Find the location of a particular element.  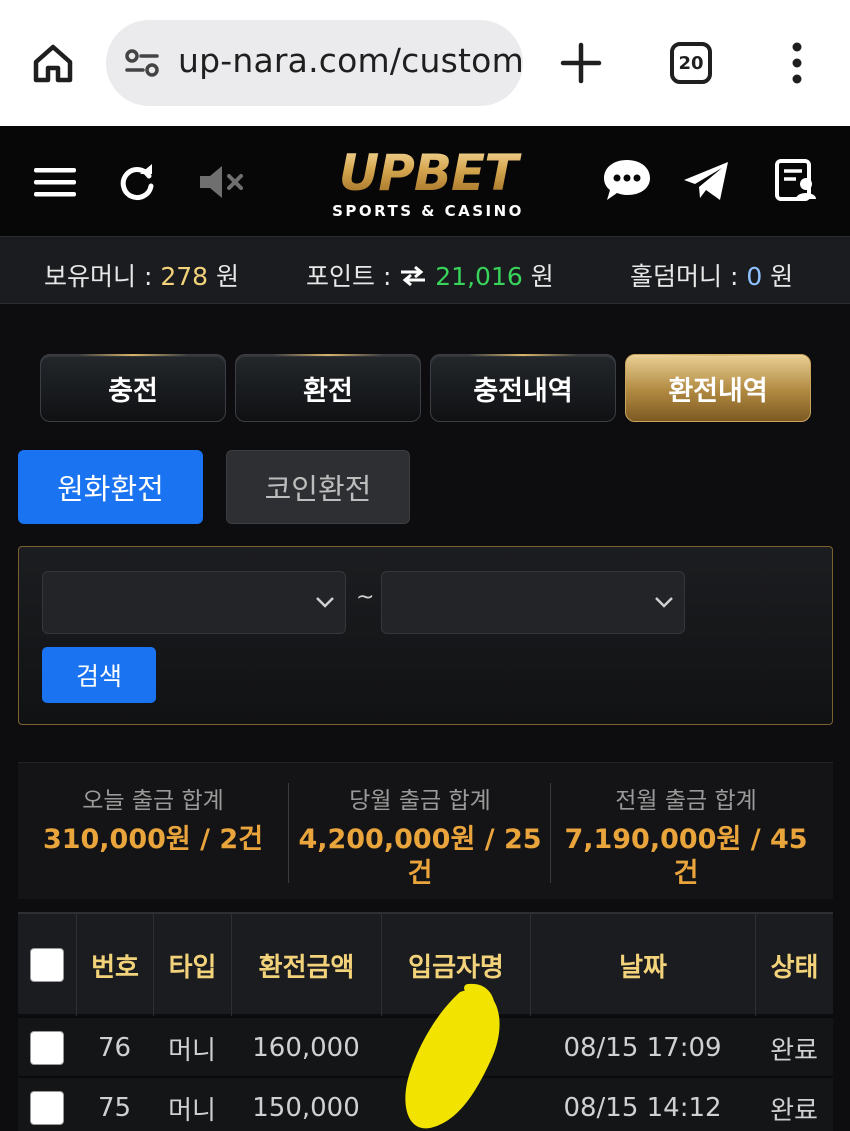

select-all-cell is located at coordinates (47, 965).